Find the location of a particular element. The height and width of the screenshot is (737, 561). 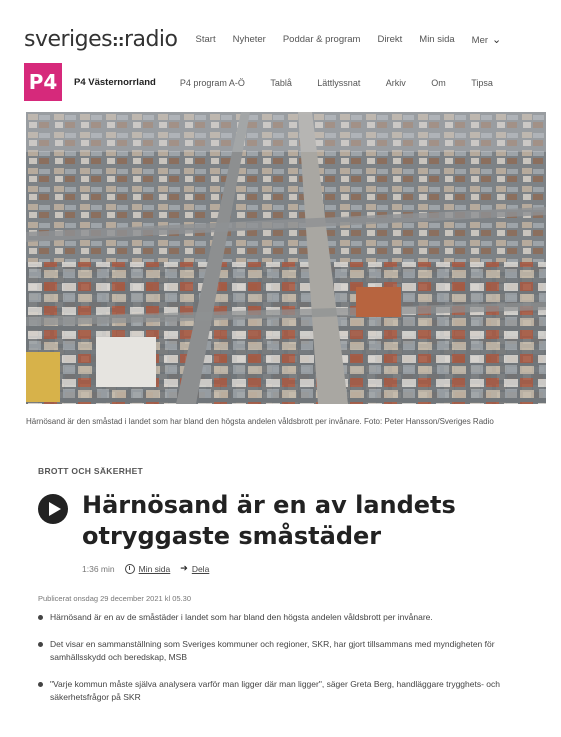

play-button is located at coordinates (53, 509).